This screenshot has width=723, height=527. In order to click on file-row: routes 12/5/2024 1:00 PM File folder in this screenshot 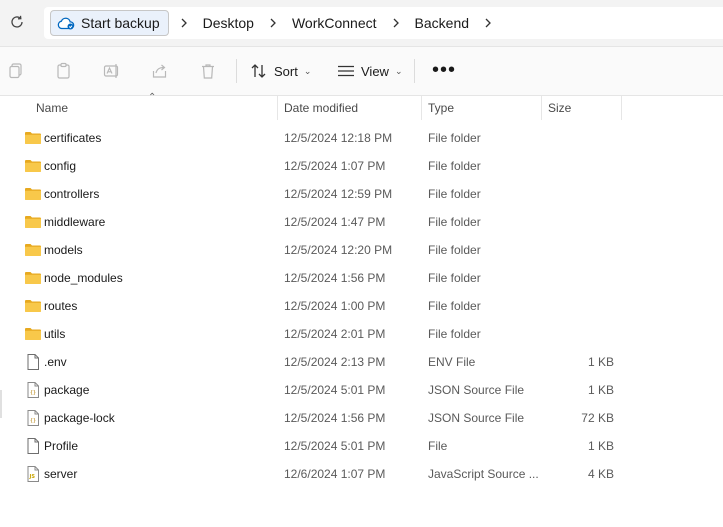, I will do `click(361, 306)`.